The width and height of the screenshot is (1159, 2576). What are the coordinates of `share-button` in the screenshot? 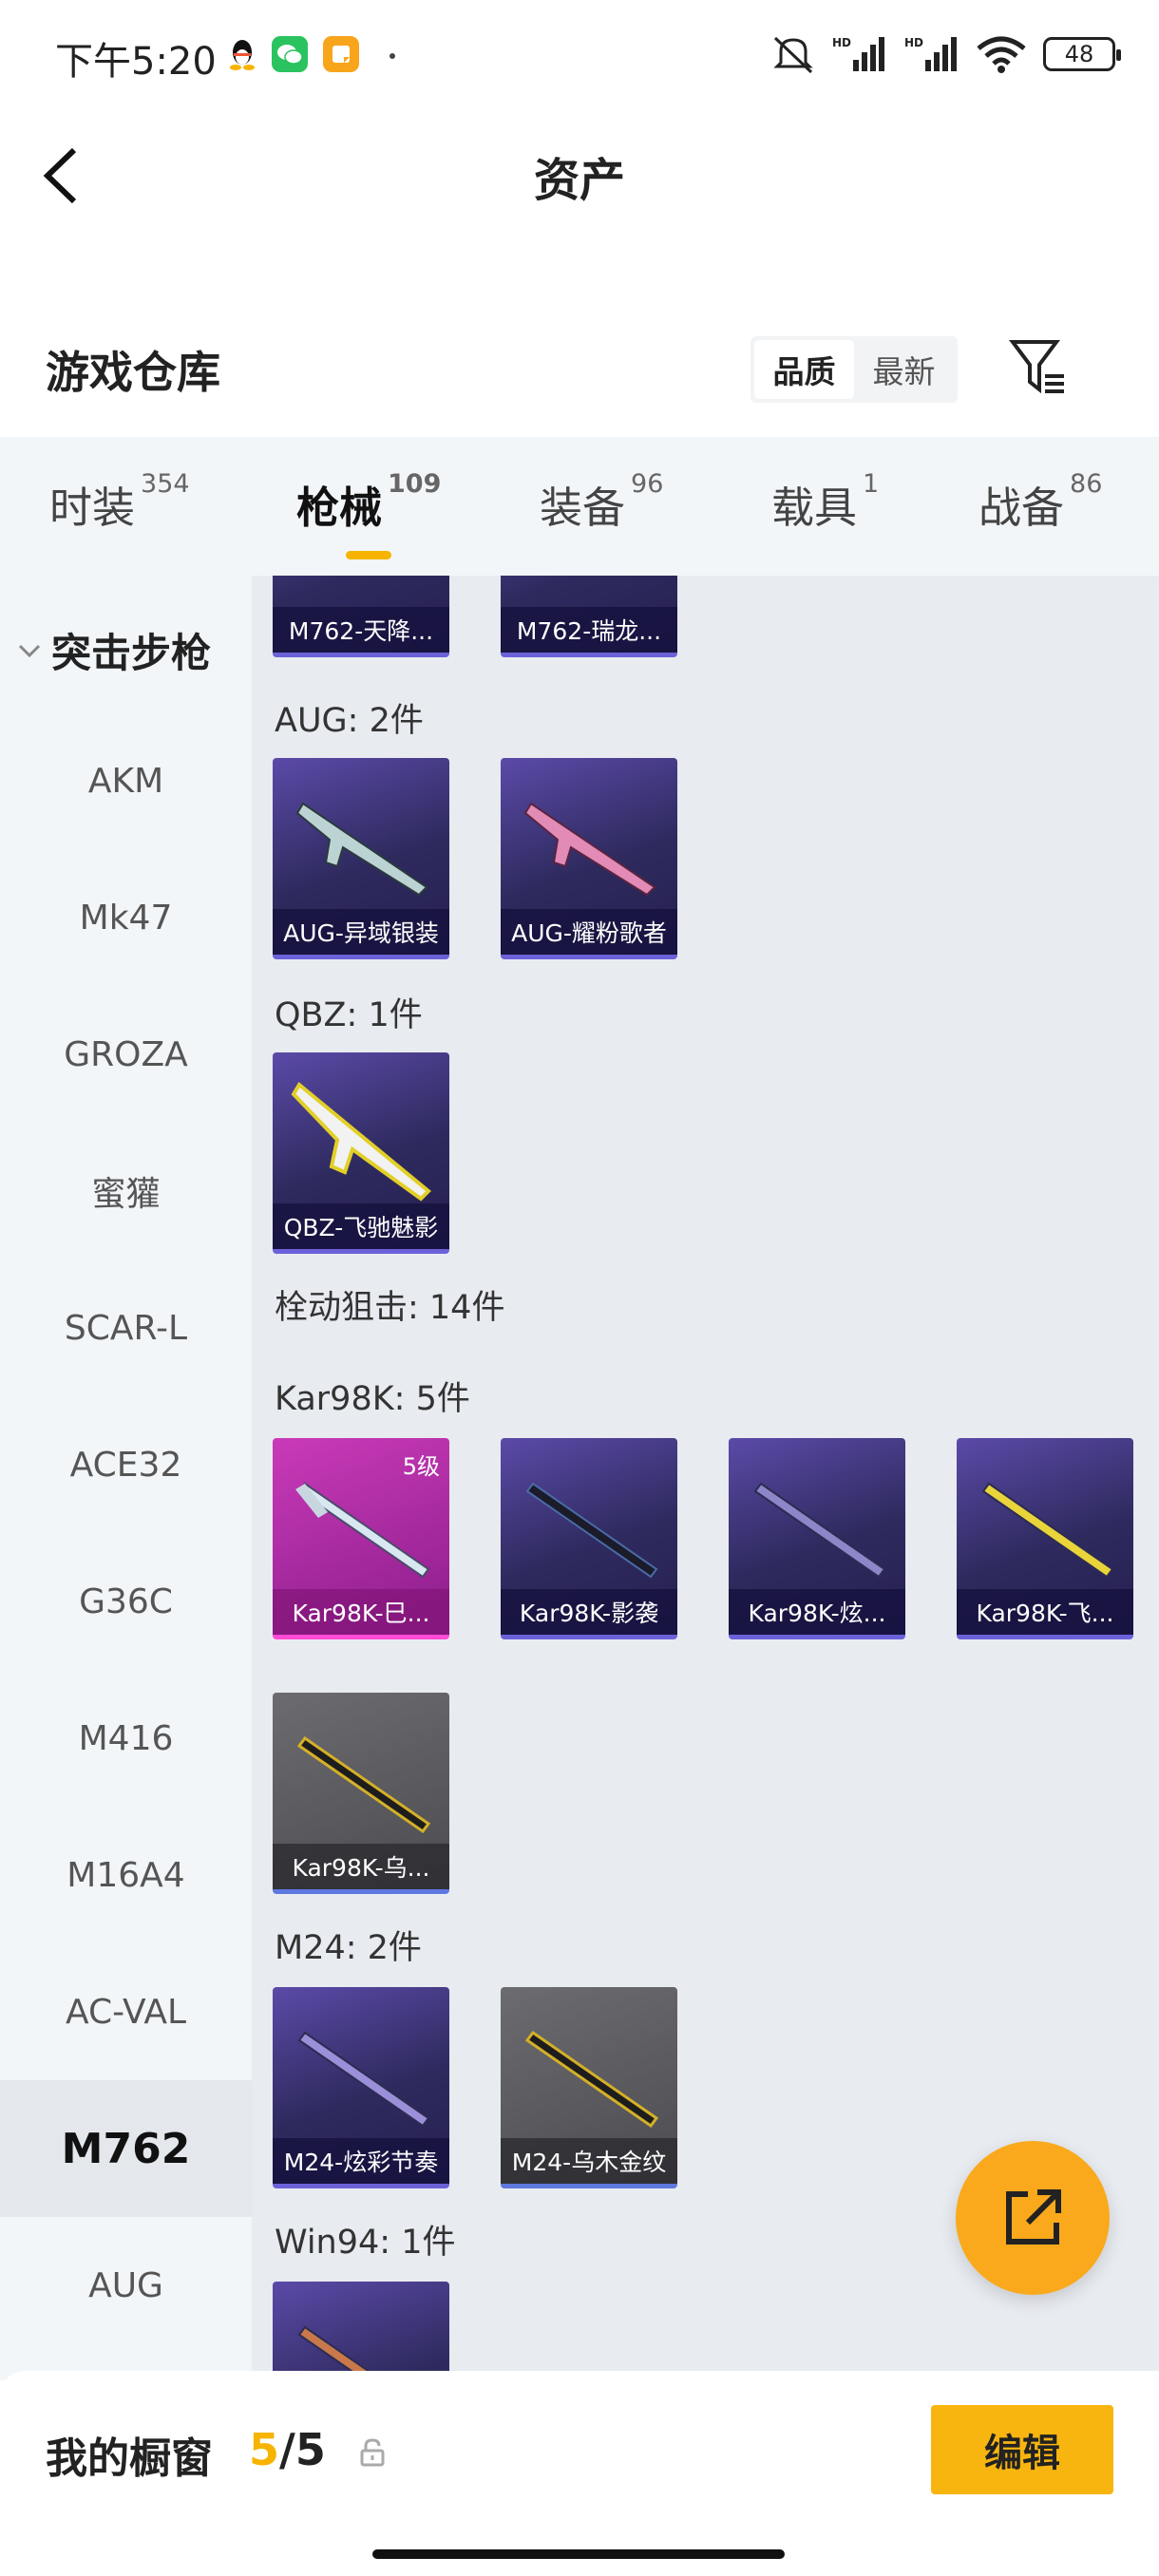 It's located at (1033, 2218).